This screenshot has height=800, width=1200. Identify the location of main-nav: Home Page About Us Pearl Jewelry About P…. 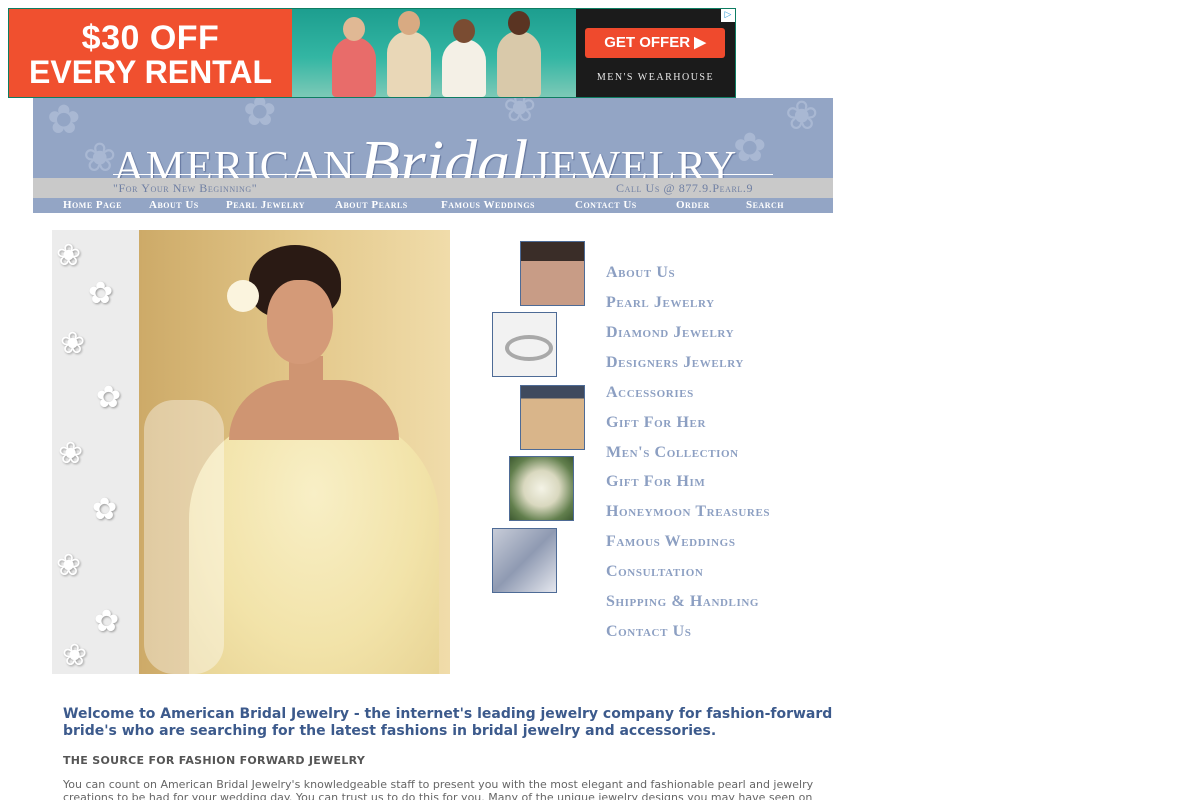
(433, 205).